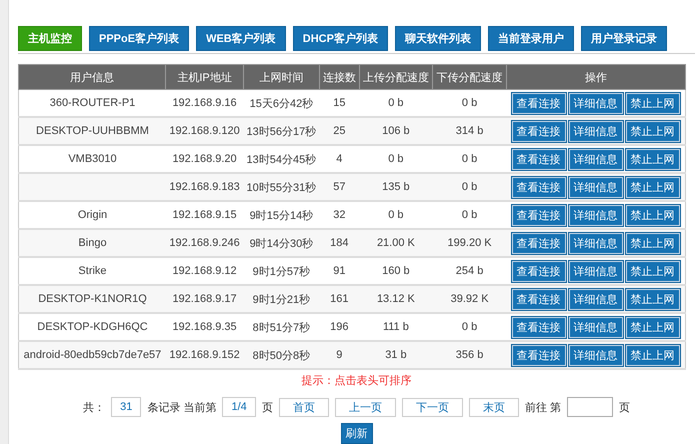 The image size is (700, 444). What do you see at coordinates (239, 407) in the screenshot?
I see `page-indicator: 1/4` at bounding box center [239, 407].